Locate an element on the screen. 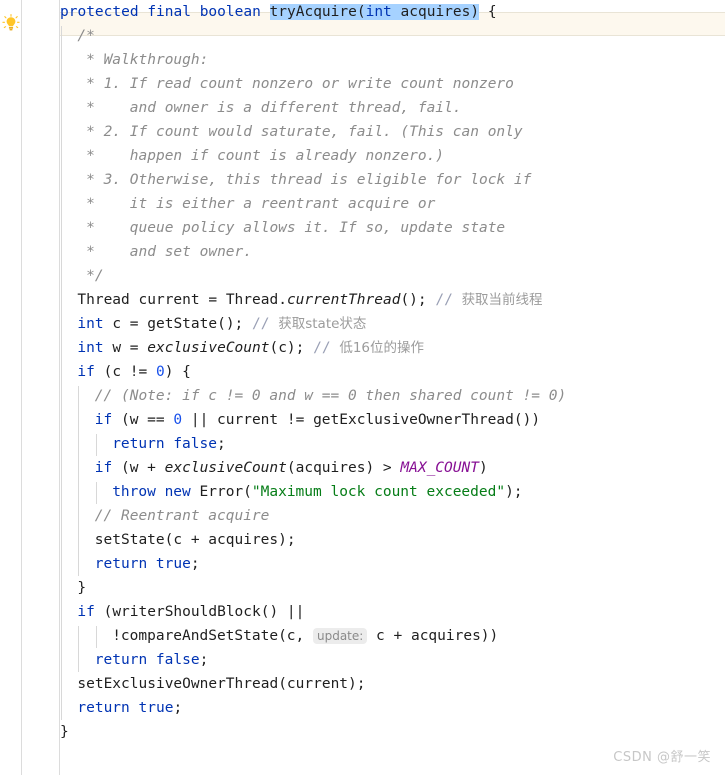 The height and width of the screenshot is (775, 725). annotation-gutter is located at coordinates (11, 387).